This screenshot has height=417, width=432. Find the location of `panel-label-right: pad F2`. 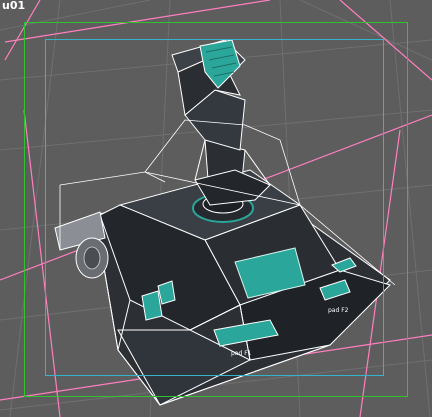

panel-label-right: pad F2 is located at coordinates (338, 310).